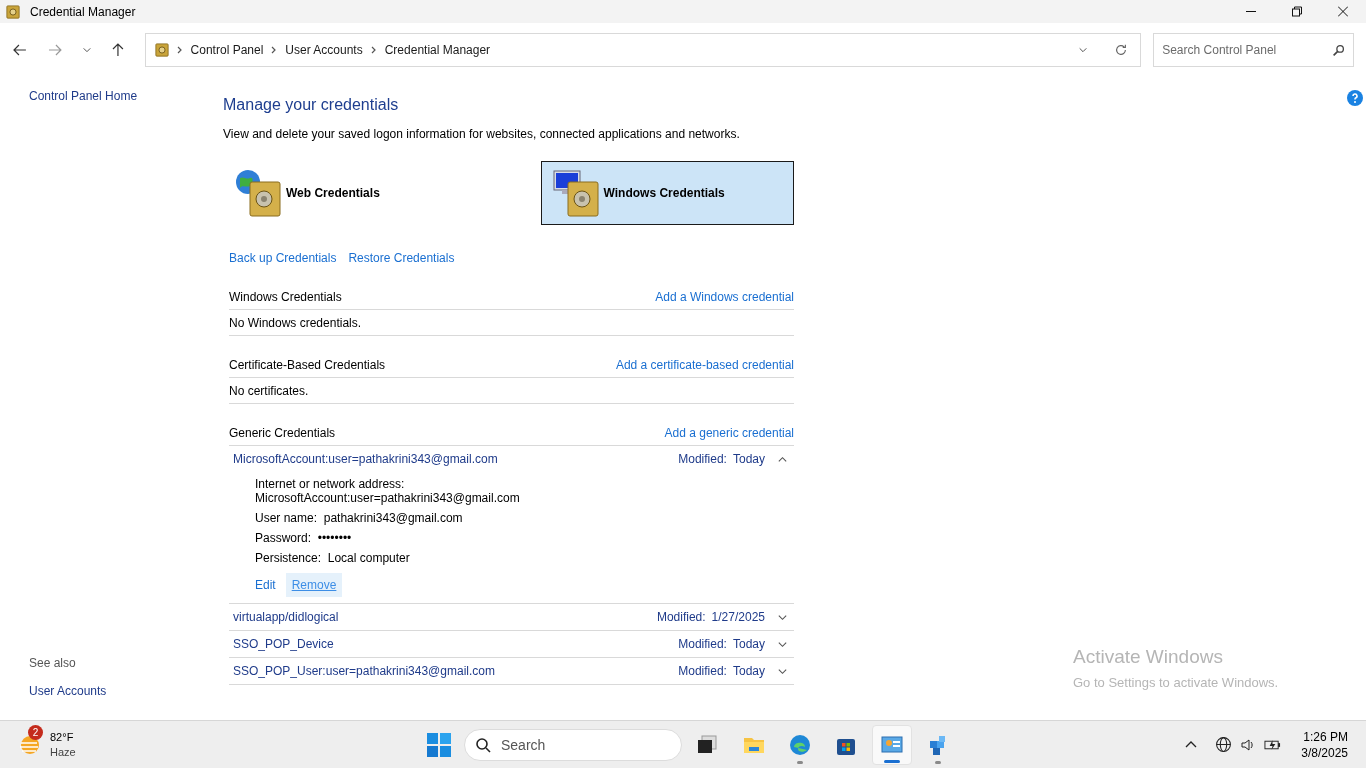  I want to click on empty-message: No Windows credentials., so click(295, 323).